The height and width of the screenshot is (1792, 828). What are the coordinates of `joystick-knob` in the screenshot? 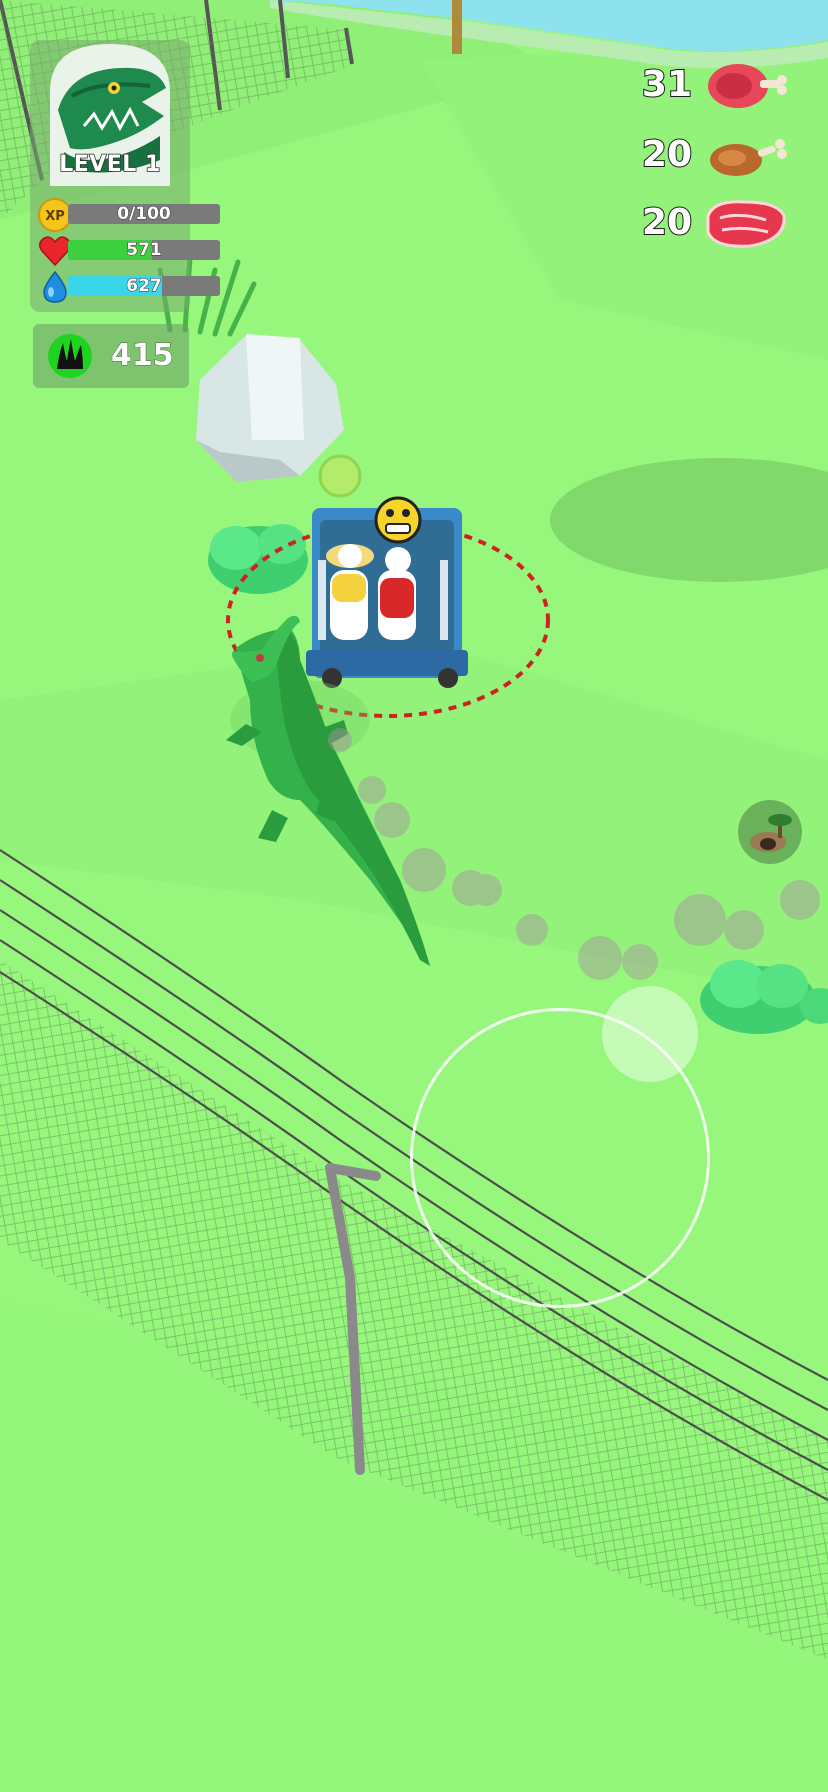 It's located at (650, 1034).